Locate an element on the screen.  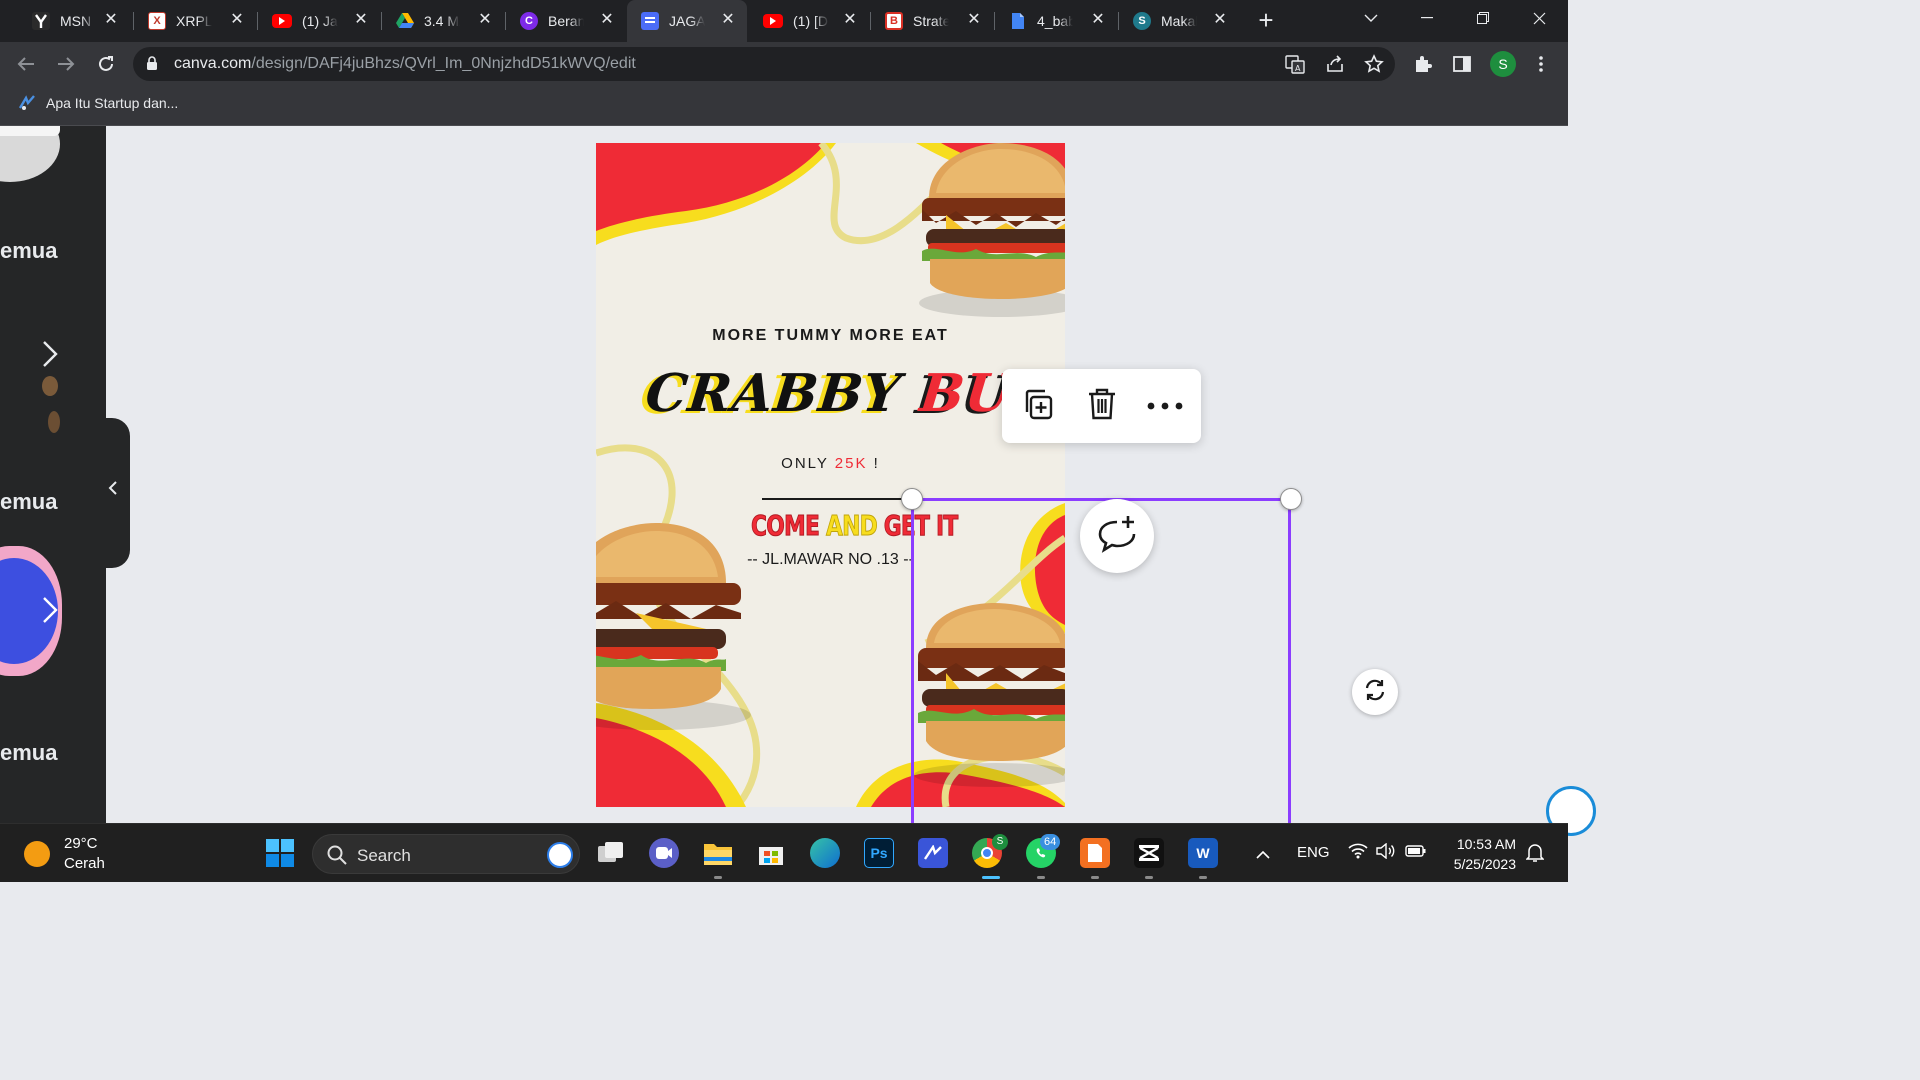
wifi-icon is located at coordinates (1358, 853).